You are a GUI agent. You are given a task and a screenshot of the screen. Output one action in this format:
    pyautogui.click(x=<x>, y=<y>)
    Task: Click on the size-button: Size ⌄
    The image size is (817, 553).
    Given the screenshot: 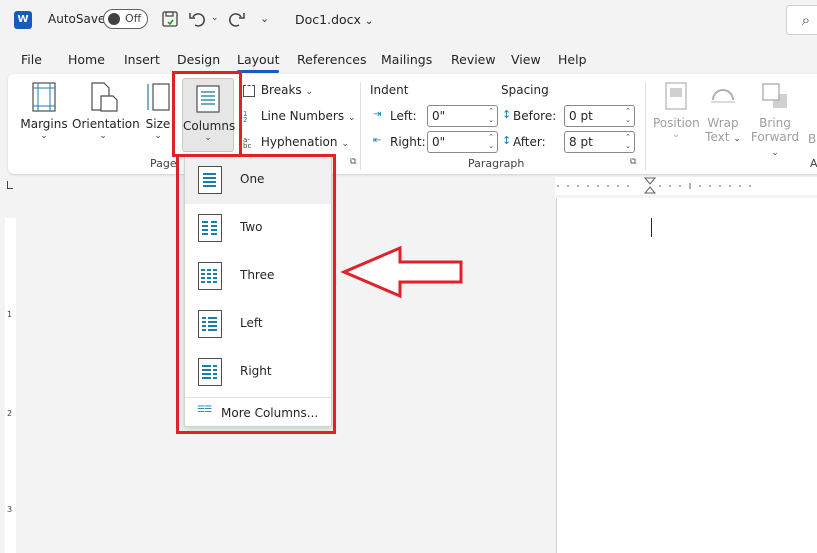 What is the action you would take?
    pyautogui.click(x=158, y=111)
    